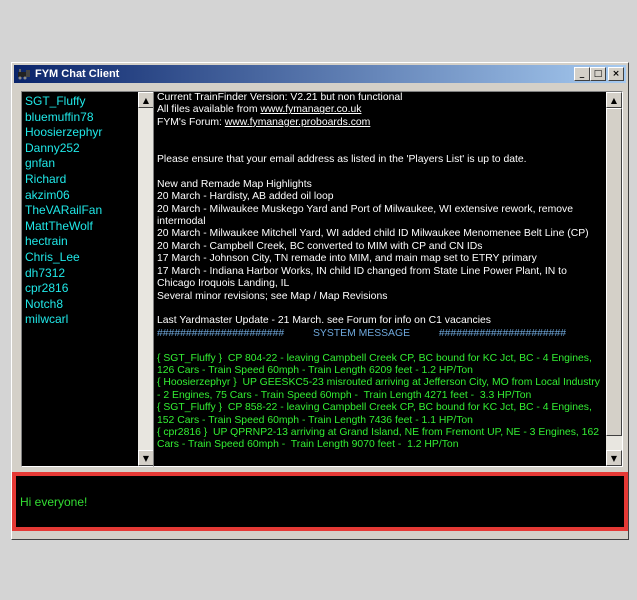 The image size is (637, 600). What do you see at coordinates (89, 227) in the screenshot?
I see `user-list-item: MattTheWolf` at bounding box center [89, 227].